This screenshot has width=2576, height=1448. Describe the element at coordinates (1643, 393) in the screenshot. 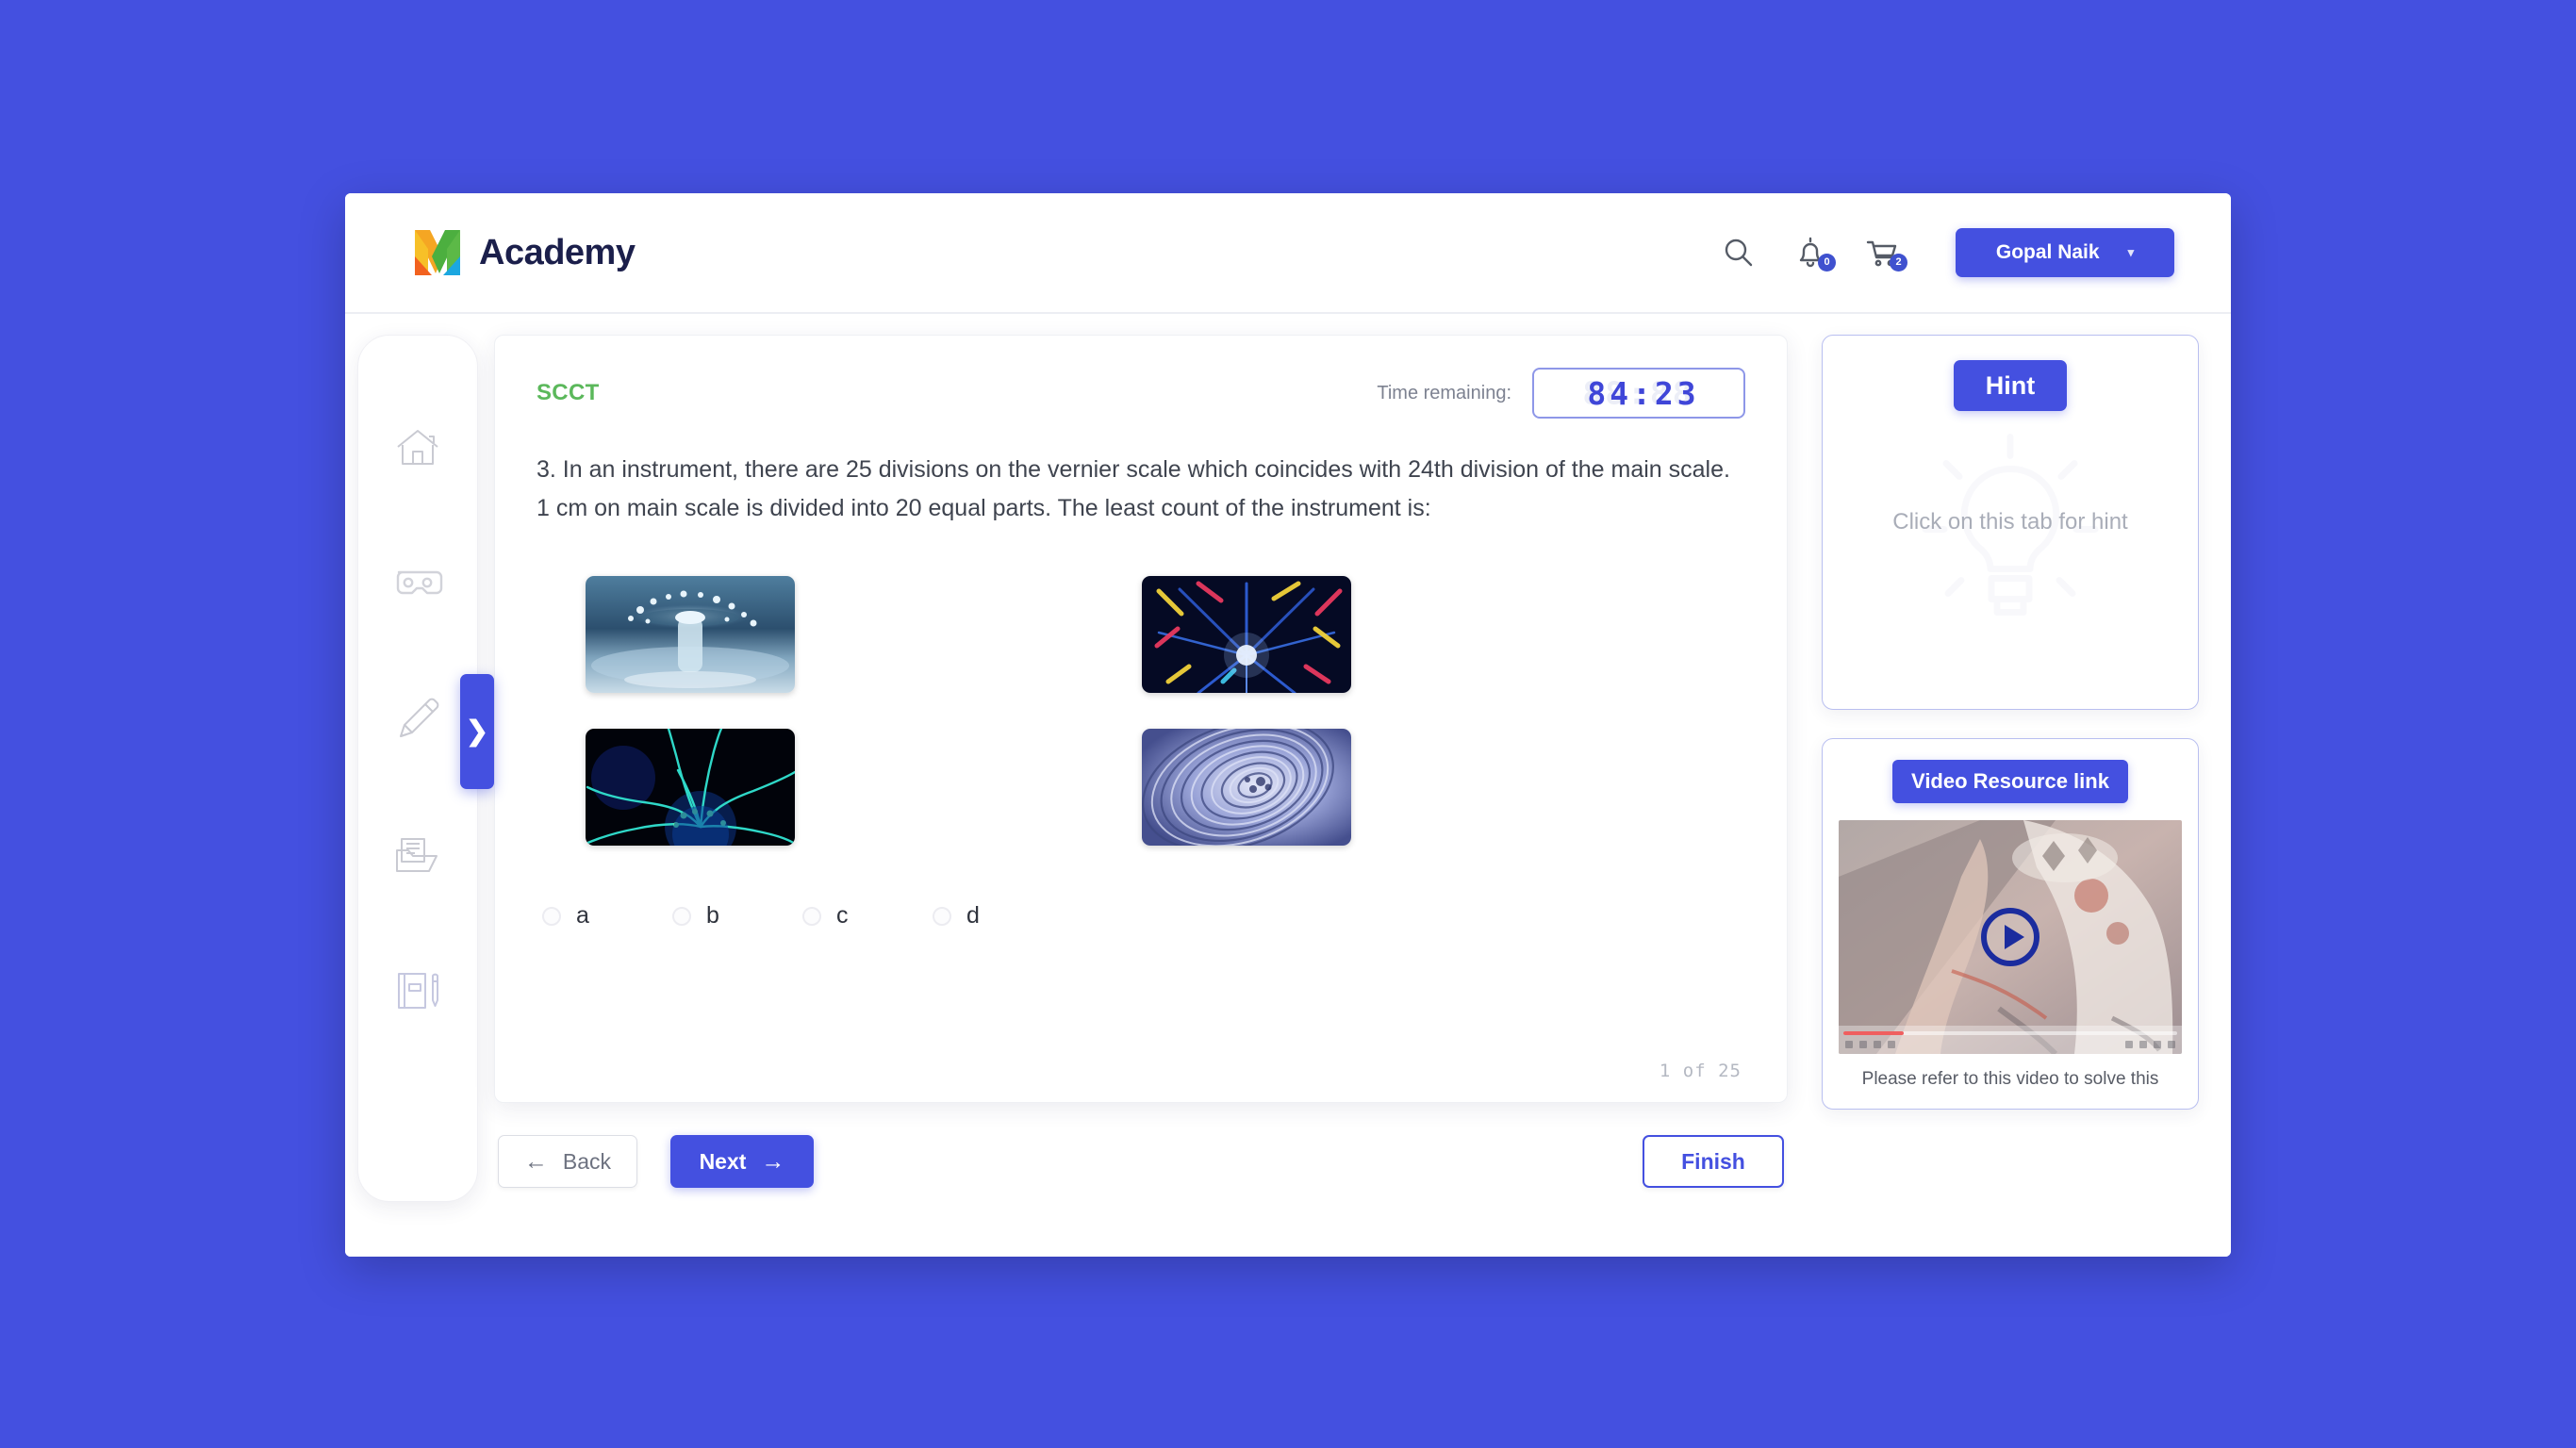

I see `timer-value: 84:23` at that location.